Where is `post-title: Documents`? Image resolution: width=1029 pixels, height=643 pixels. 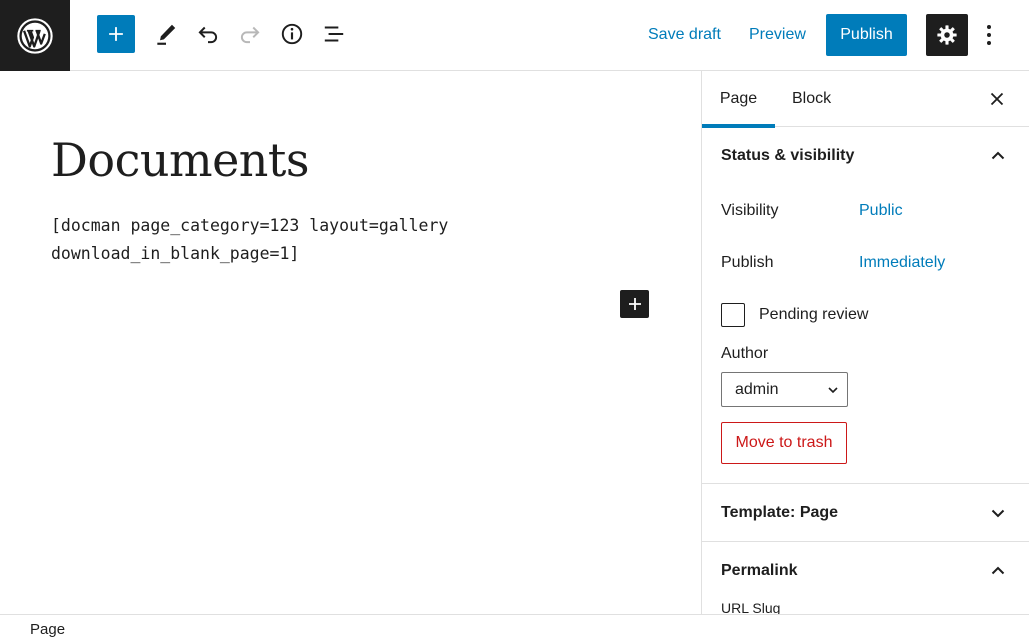 post-title: Documents is located at coordinates (180, 160).